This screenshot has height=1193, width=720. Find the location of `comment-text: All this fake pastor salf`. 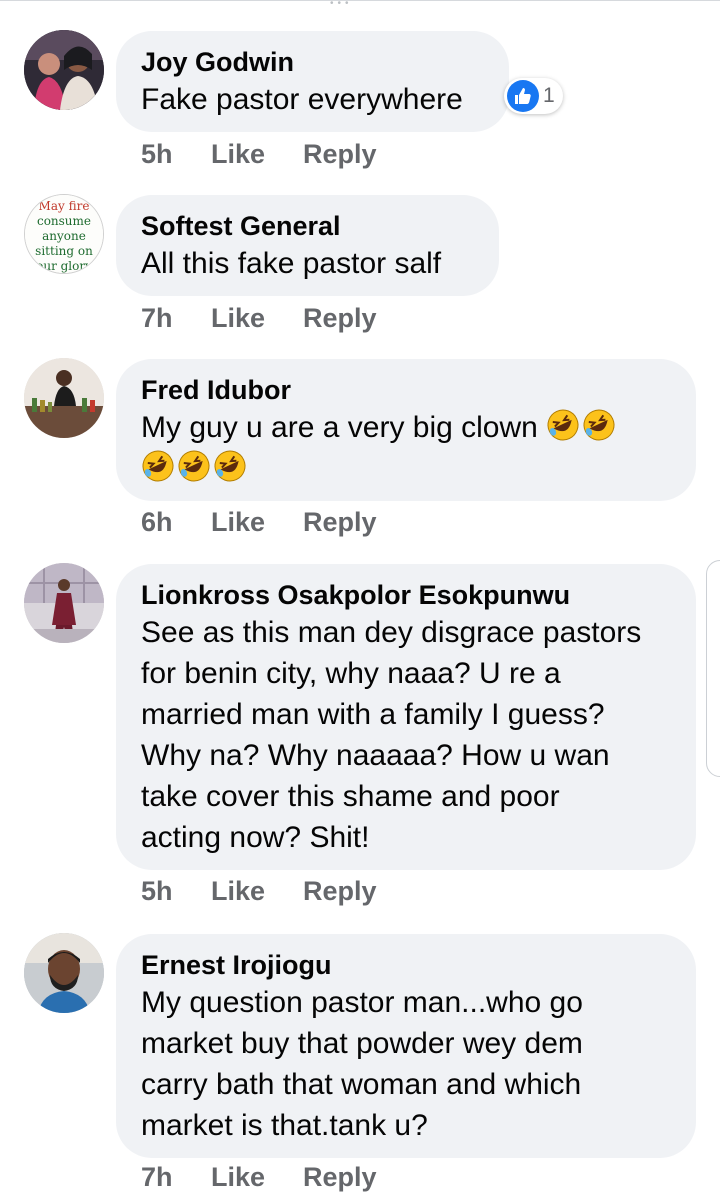

comment-text: All this fake pastor salf is located at coordinates (291, 263).